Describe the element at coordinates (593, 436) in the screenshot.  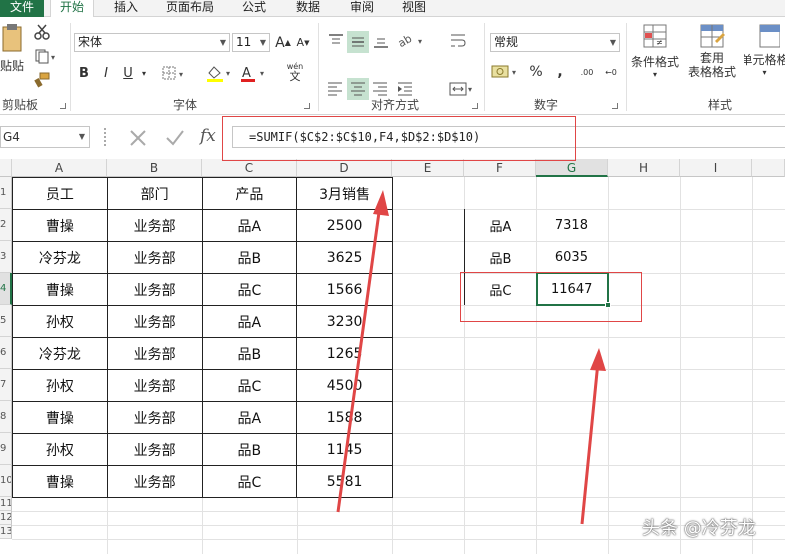
I see `arrow-up-to-result` at that location.